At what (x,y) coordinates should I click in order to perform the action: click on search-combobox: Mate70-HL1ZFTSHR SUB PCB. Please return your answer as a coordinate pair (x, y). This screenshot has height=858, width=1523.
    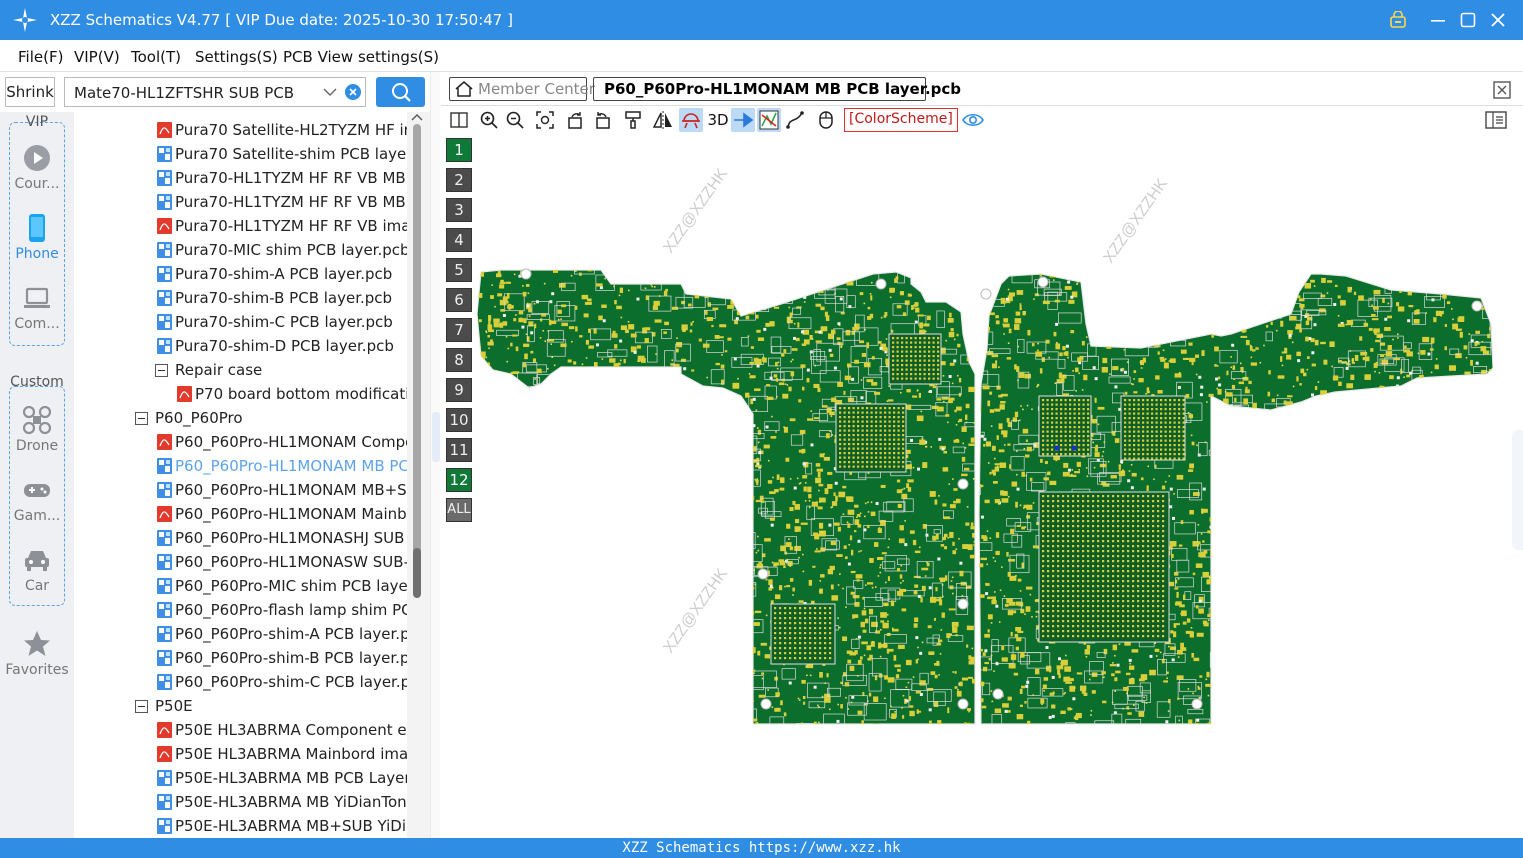
    Looking at the image, I should click on (215, 92).